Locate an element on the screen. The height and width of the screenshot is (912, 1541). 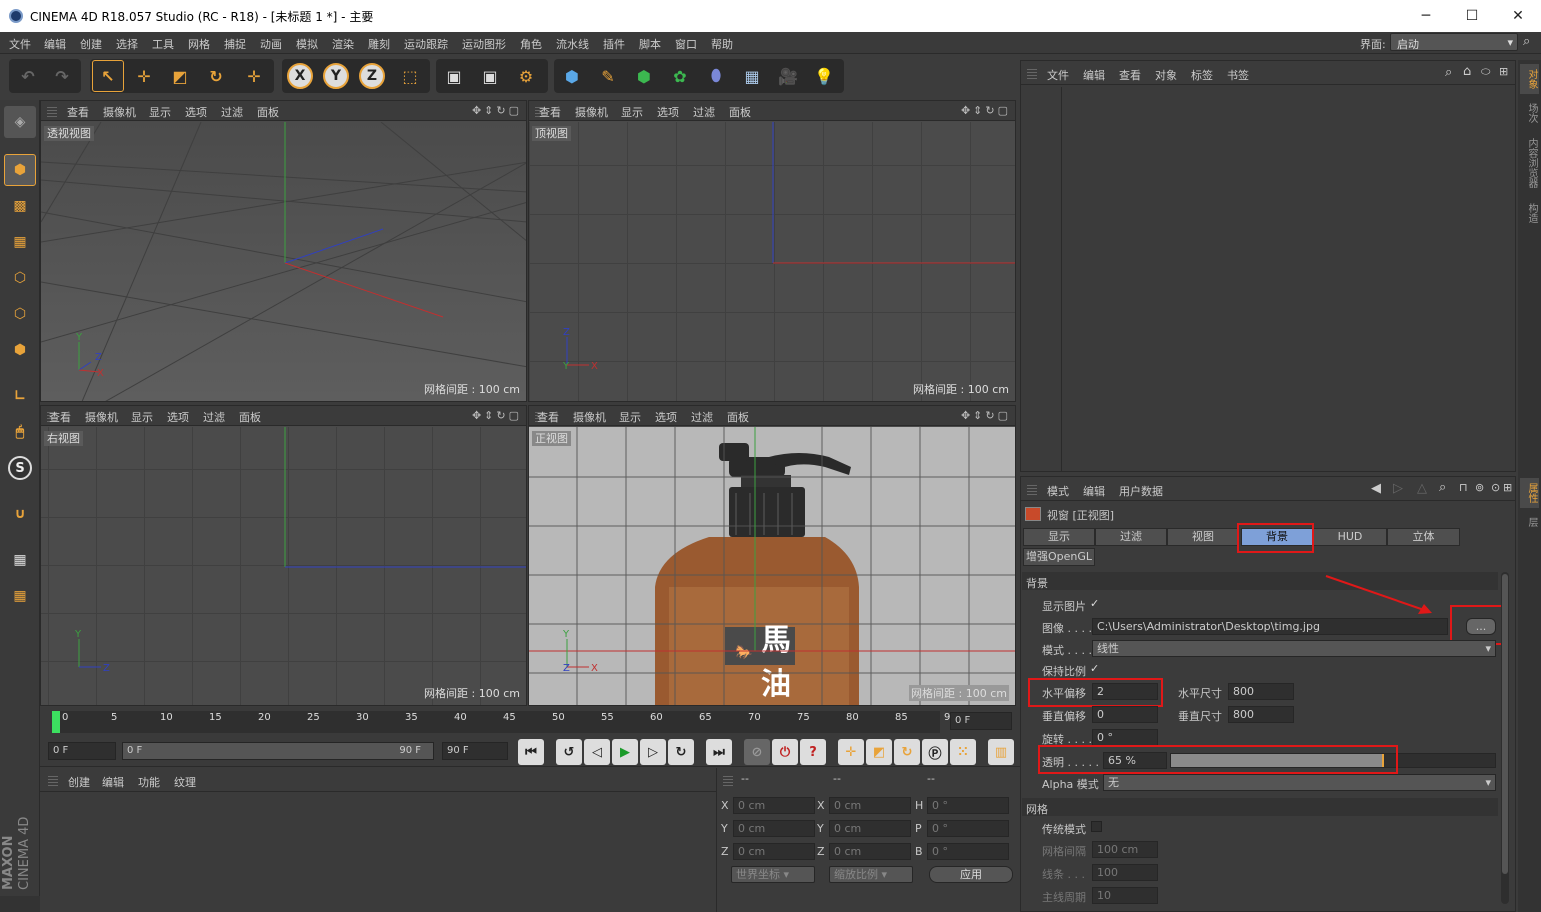
goto-end-icon: ⏭ is located at coordinates (719, 752).